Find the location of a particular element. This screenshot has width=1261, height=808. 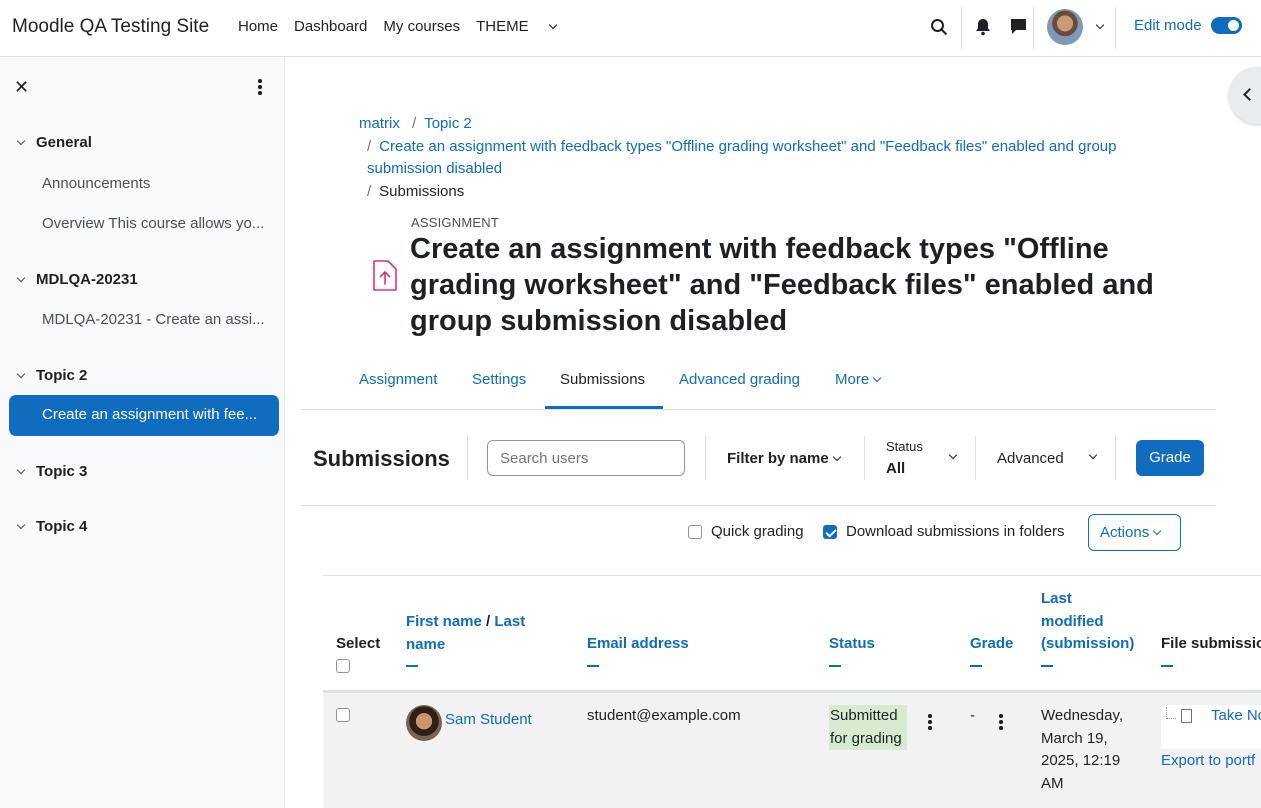

sort-email: Email address is located at coordinates (638, 643).